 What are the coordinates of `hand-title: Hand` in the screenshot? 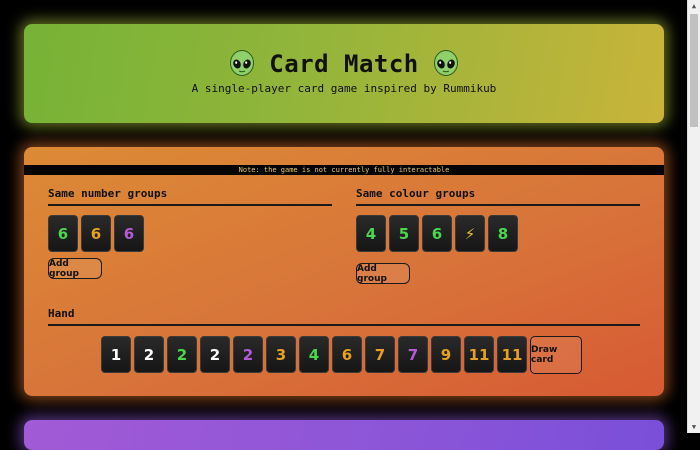 It's located at (61, 313).